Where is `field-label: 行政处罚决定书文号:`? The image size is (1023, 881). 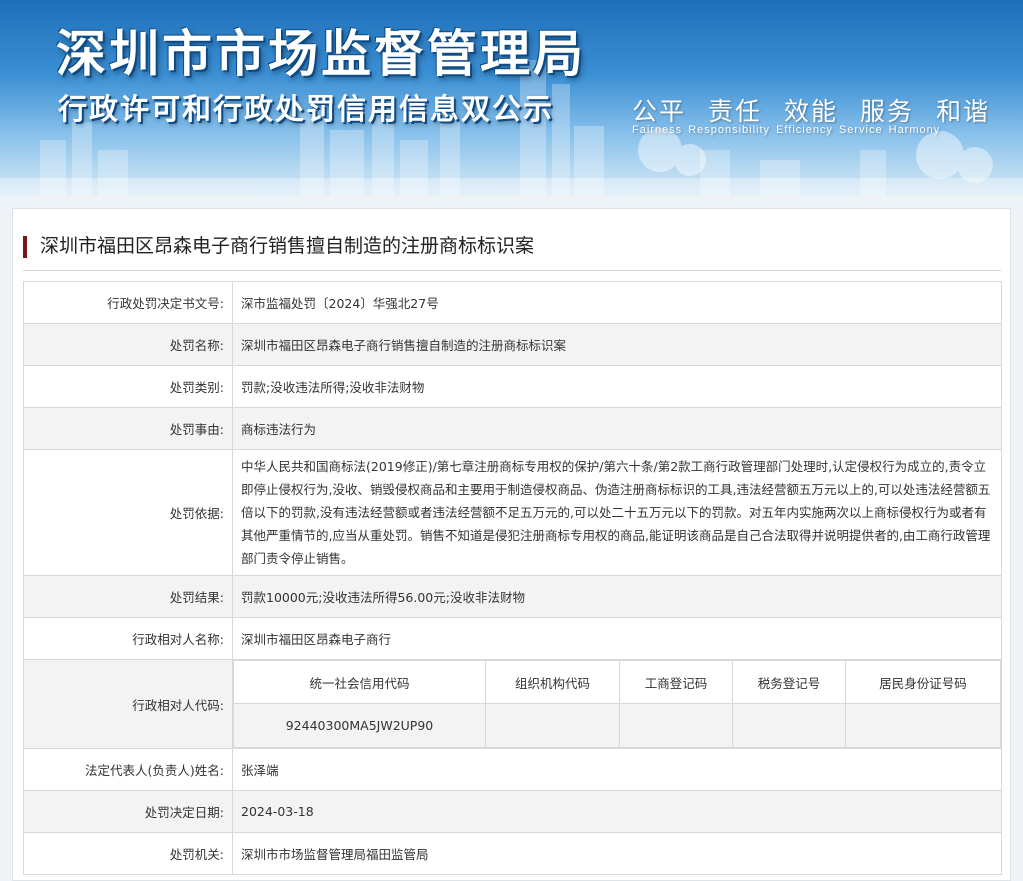 field-label: 行政处罚决定书文号: is located at coordinates (128, 302).